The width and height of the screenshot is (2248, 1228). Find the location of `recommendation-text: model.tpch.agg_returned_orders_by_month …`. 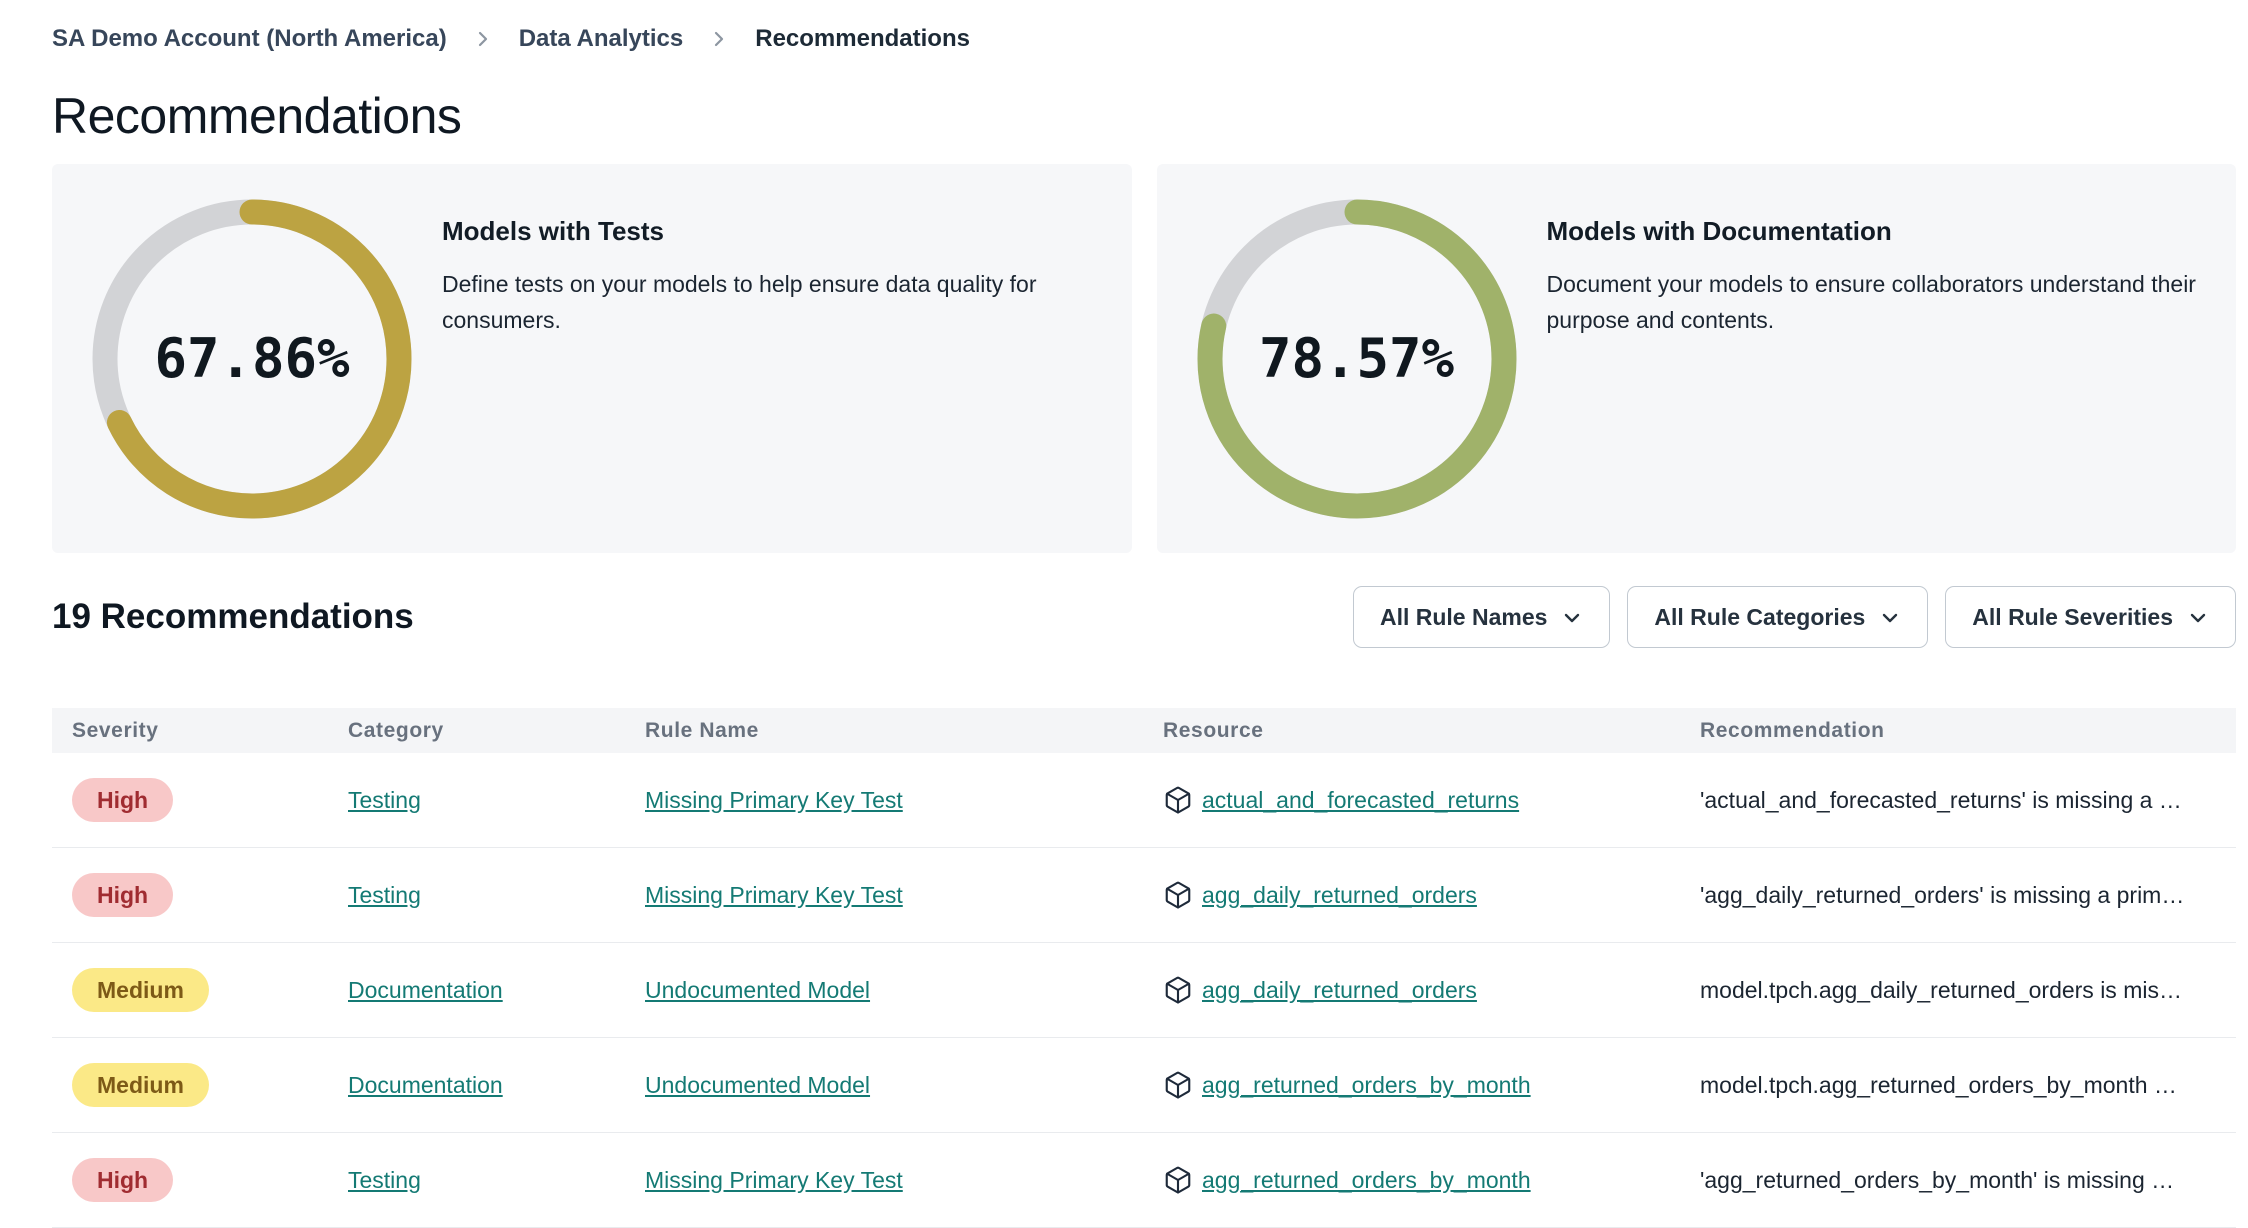

recommendation-text: model.tpch.agg_returned_orders_by_month … is located at coordinates (1938, 1084).